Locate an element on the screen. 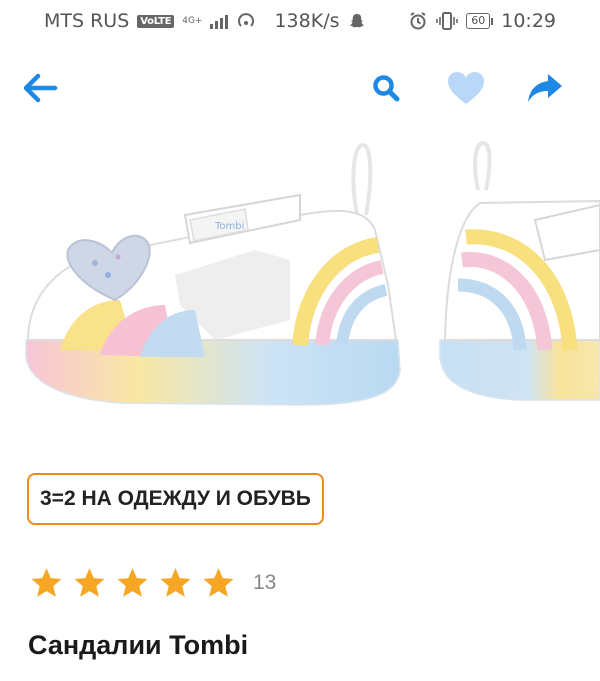 This screenshot has height=681, width=600. sandal-back-view is located at coordinates (519, 270).